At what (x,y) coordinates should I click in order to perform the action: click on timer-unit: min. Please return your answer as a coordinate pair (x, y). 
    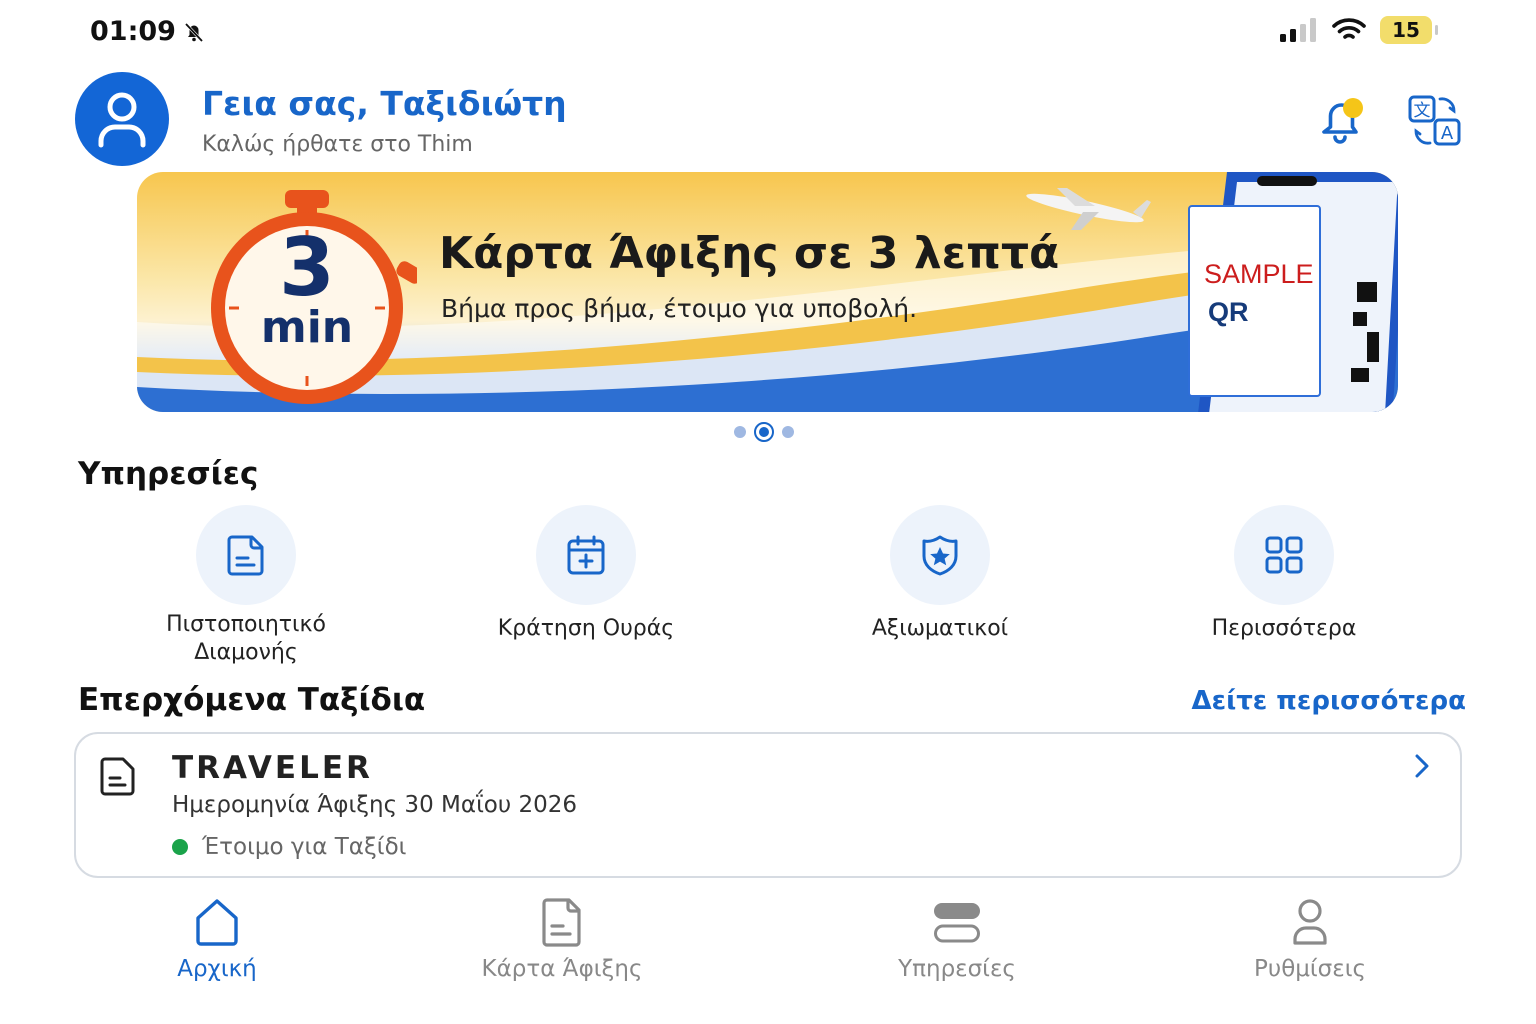
    Looking at the image, I should click on (307, 327).